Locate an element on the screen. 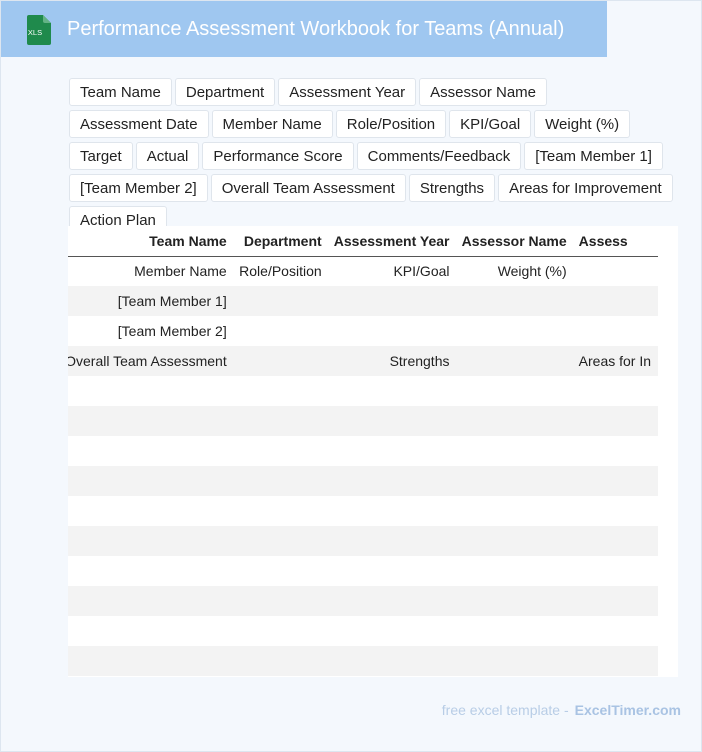 The image size is (702, 752). table-cell: [Team Member 2] is located at coordinates (150, 331).